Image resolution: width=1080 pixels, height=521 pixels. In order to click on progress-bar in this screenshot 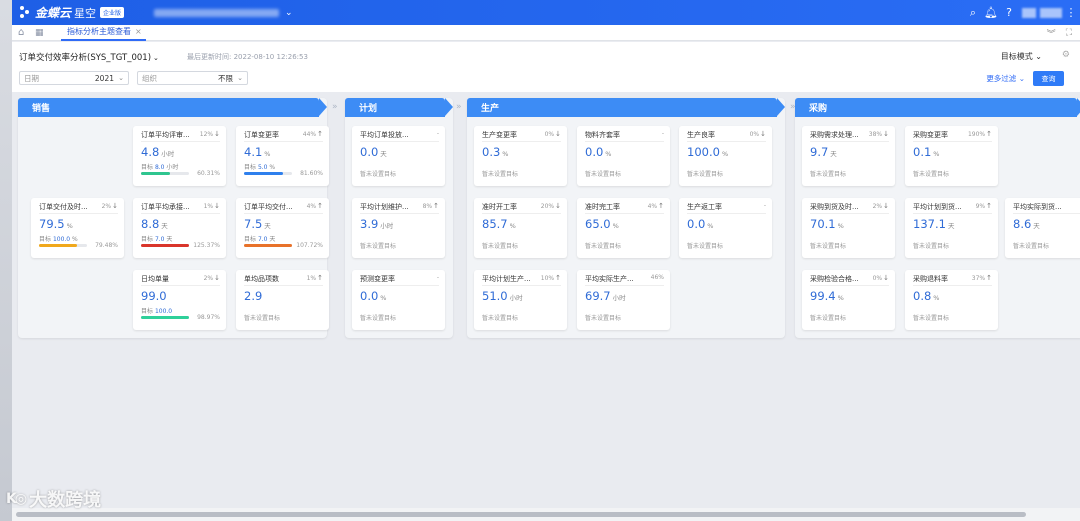, I will do `click(268, 173)`.